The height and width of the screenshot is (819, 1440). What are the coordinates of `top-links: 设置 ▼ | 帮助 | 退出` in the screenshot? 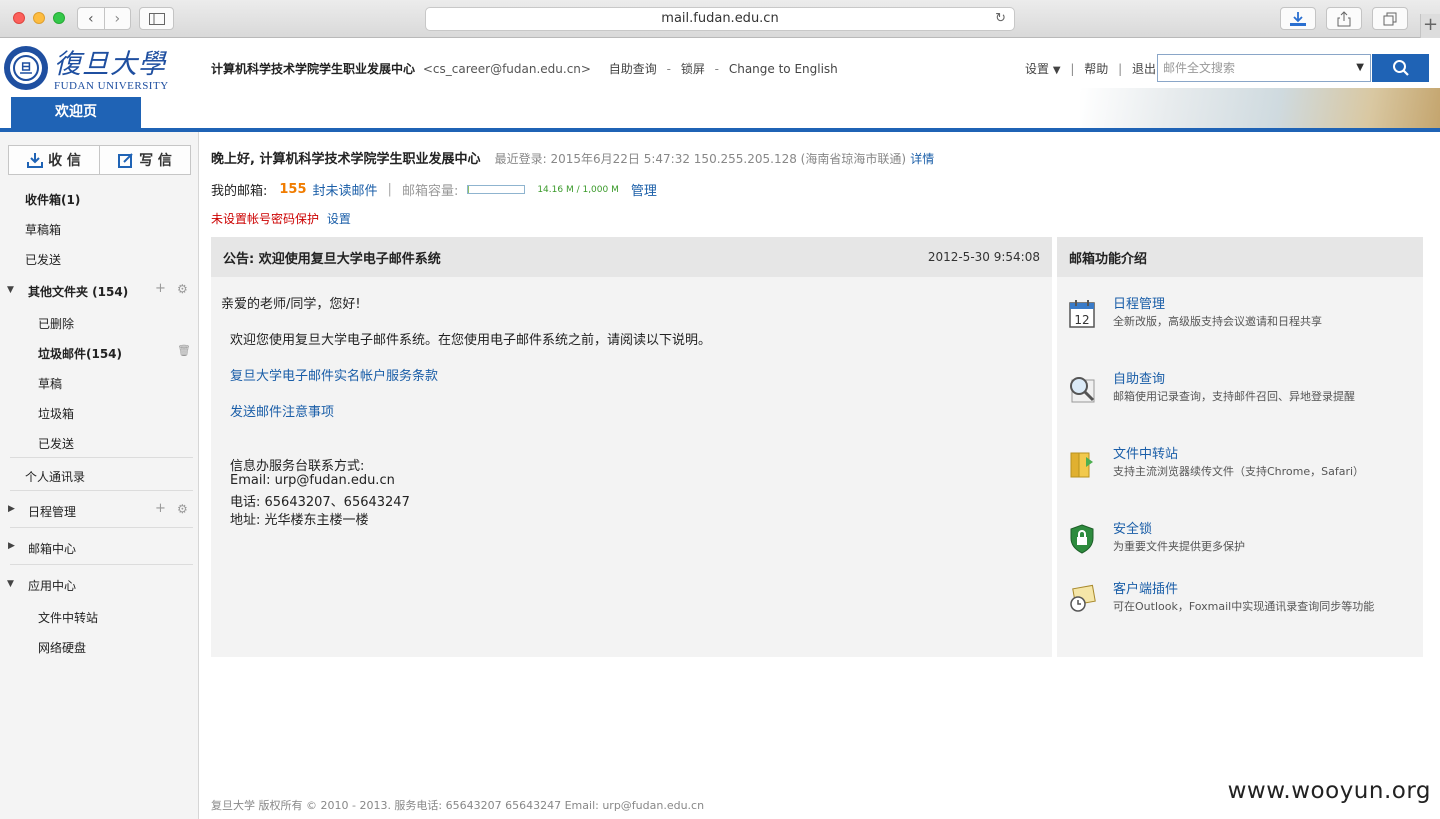 It's located at (1090, 68).